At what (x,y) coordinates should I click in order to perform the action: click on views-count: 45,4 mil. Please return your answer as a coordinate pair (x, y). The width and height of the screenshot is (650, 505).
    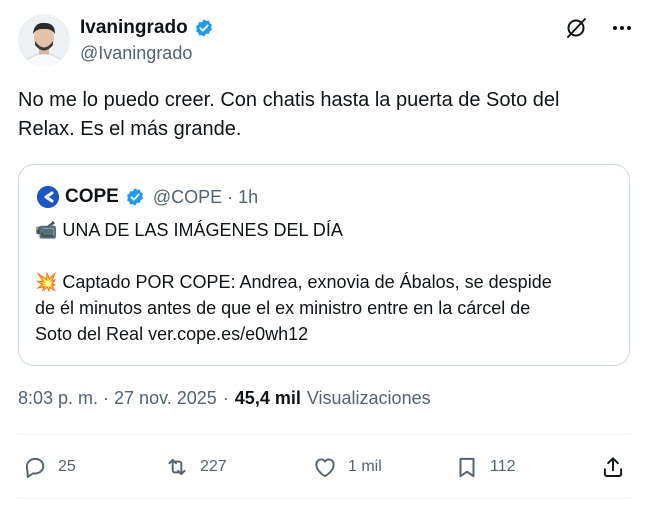
    Looking at the image, I should click on (267, 398).